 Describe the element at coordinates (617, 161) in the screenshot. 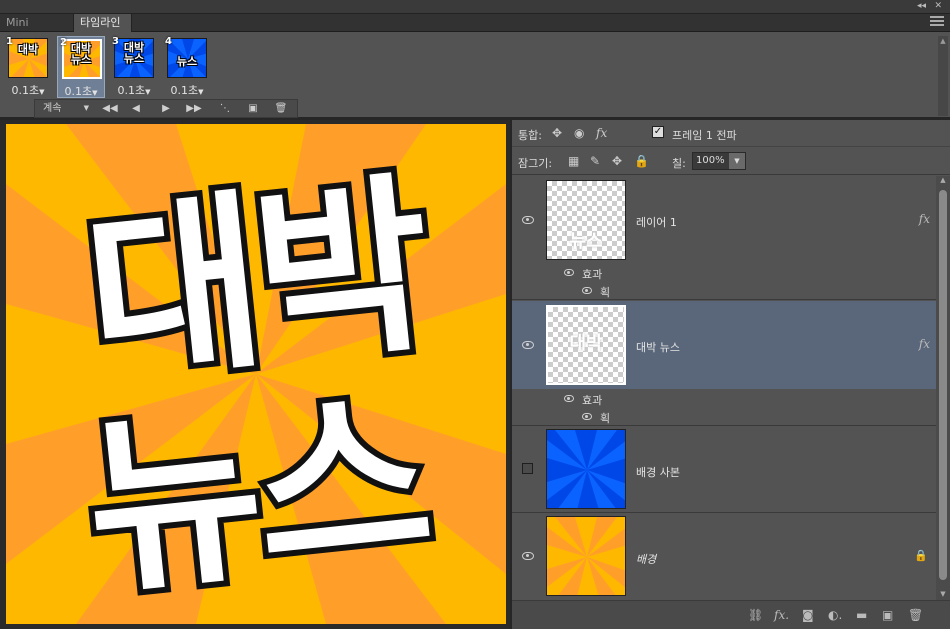

I see `lock-position-icon: ✥` at that location.